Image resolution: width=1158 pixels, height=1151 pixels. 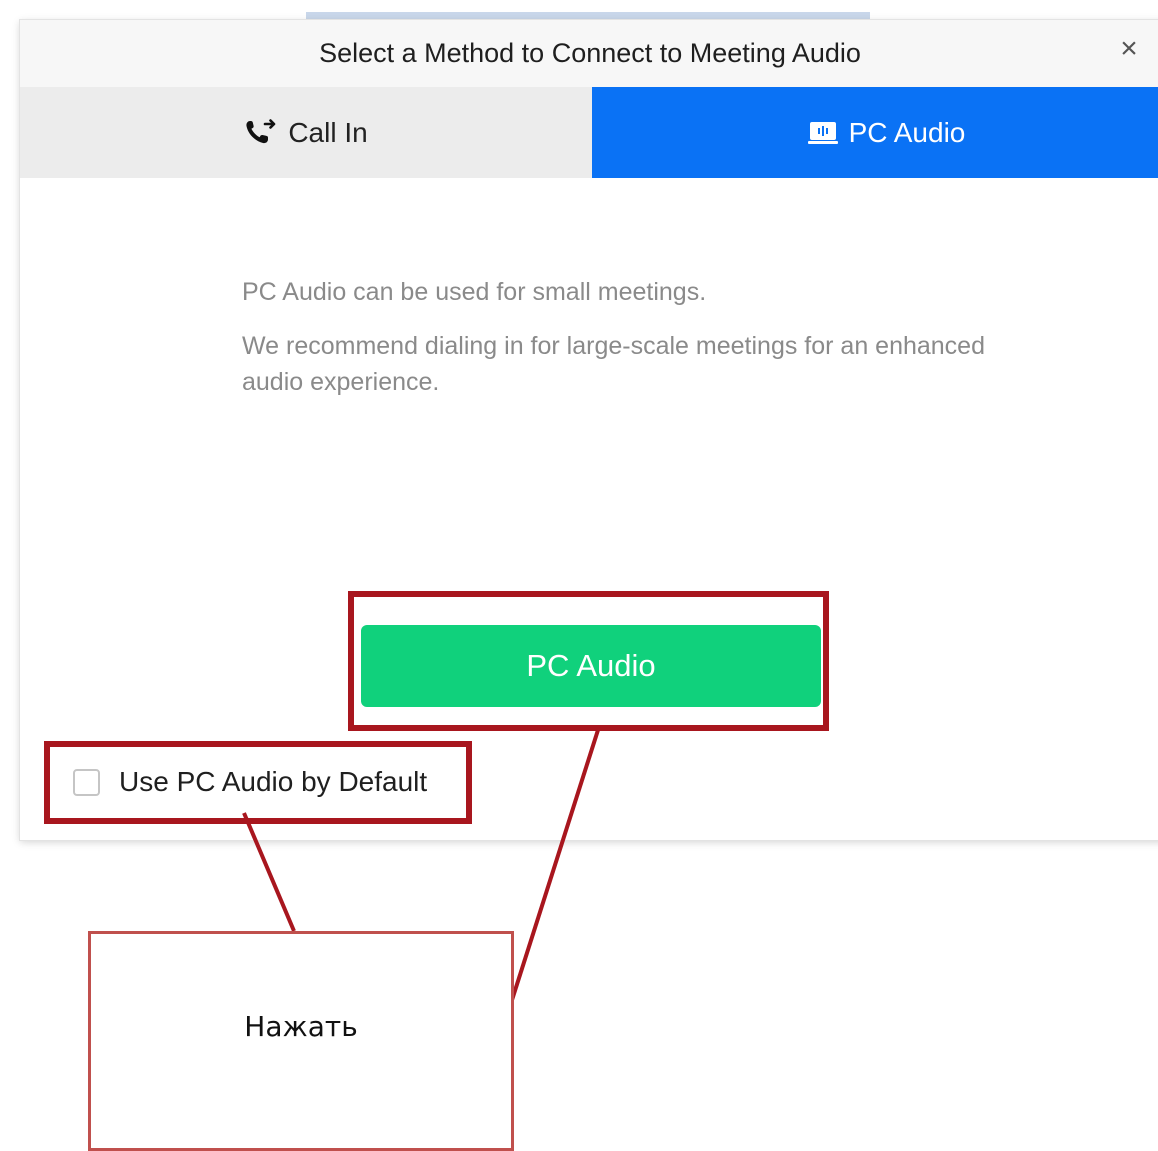 I want to click on connector-button-callout, so click(x=555, y=865).